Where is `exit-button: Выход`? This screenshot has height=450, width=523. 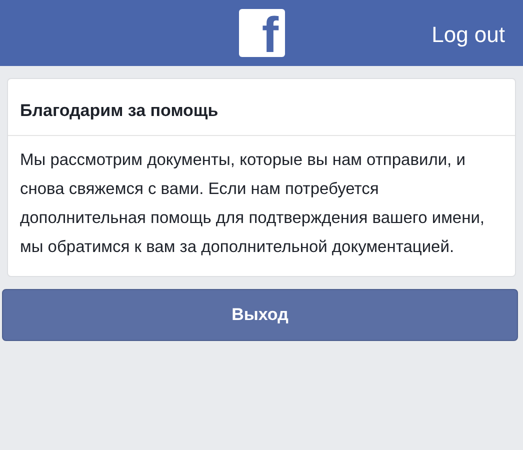
exit-button: Выход is located at coordinates (260, 315).